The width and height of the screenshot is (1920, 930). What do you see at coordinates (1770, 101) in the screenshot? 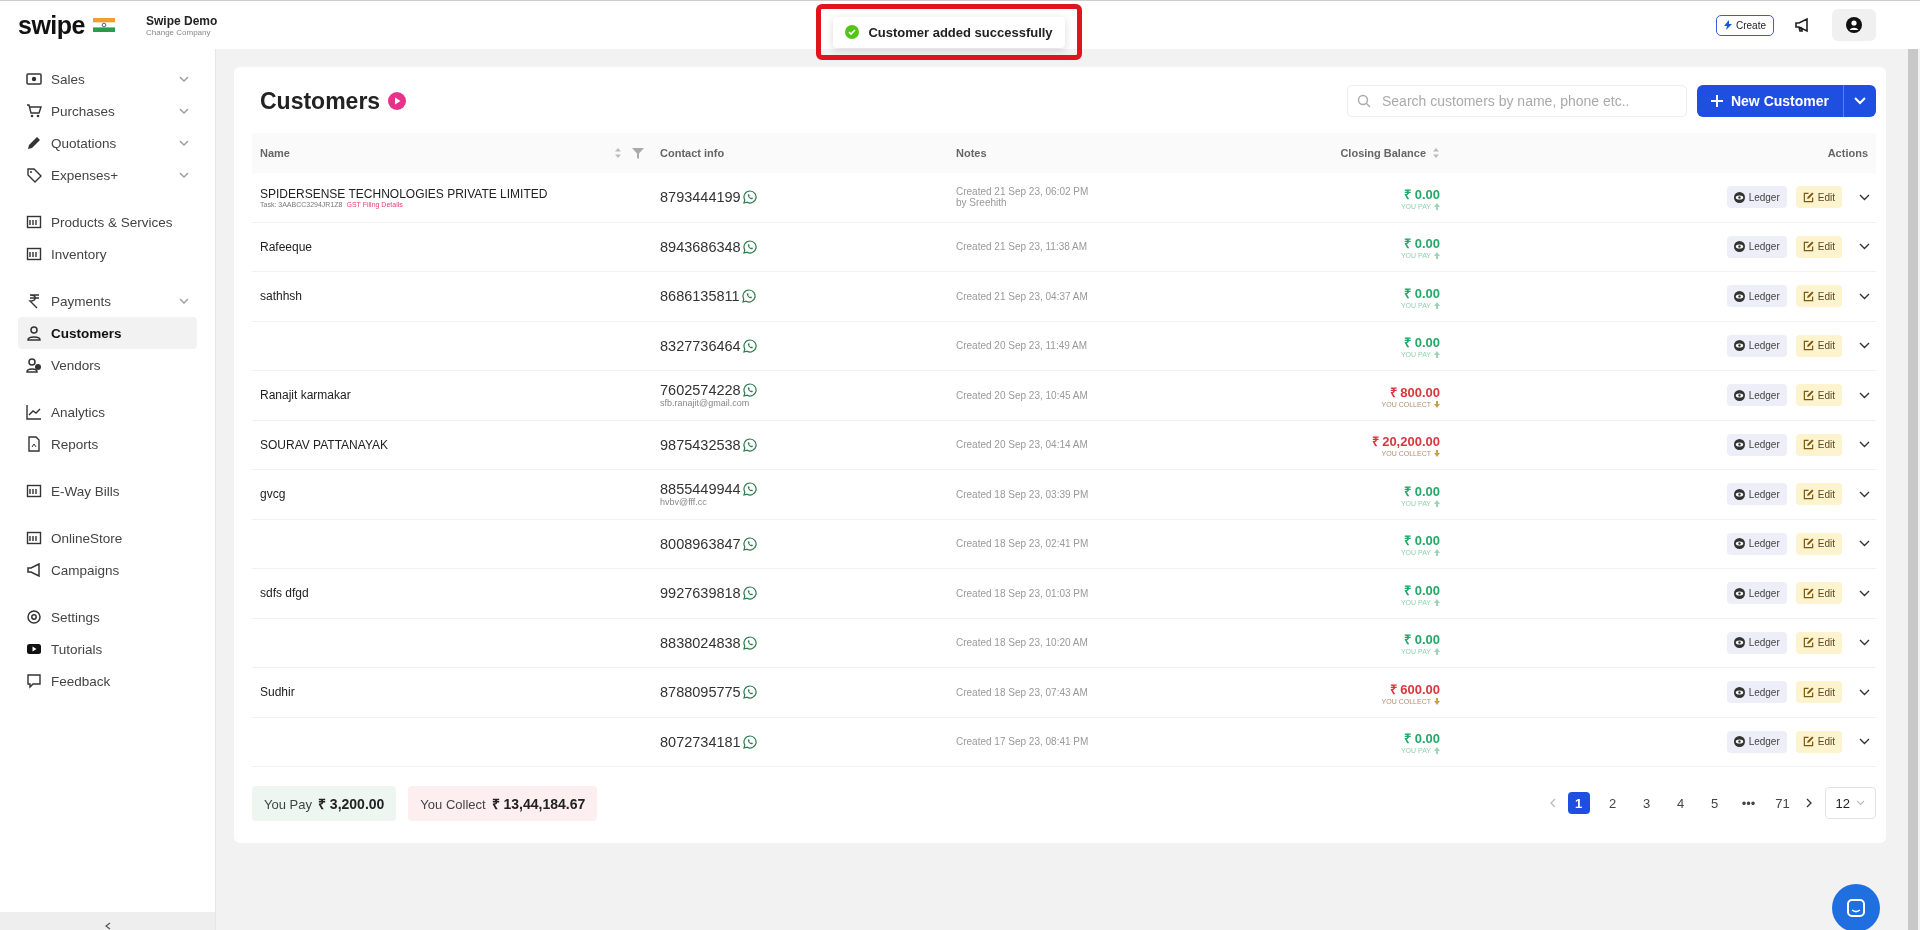
I see `new-customer-button: New Customer` at bounding box center [1770, 101].